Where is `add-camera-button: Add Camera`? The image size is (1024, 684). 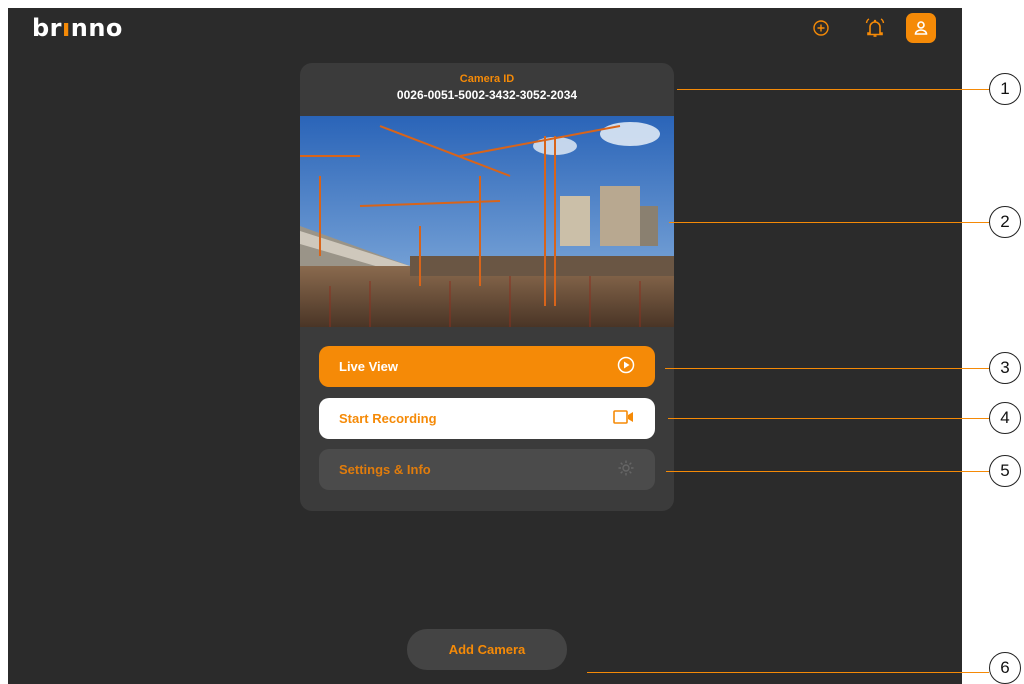 add-camera-button: Add Camera is located at coordinates (487, 649).